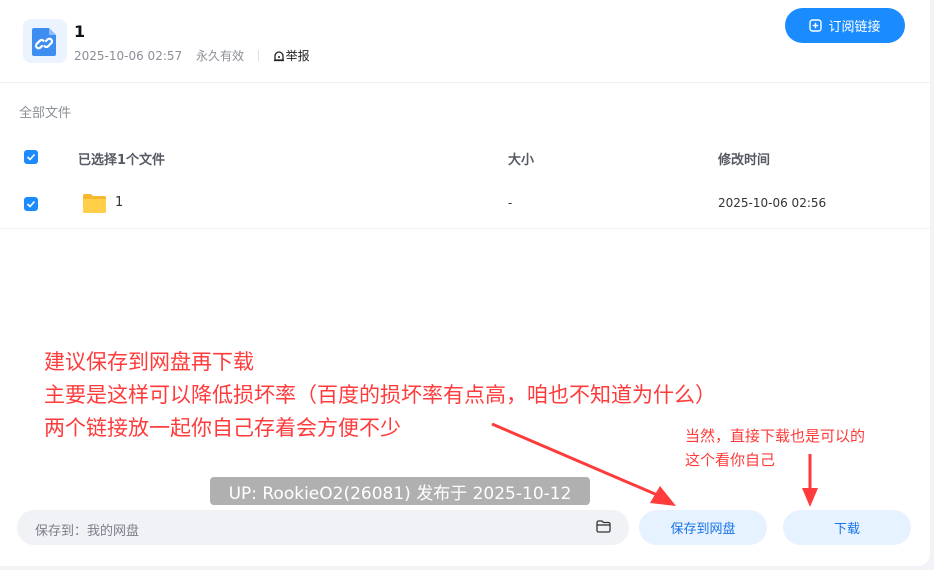 This screenshot has height=570, width=934. I want to click on side-annotation-line-2: 这个看你自己, so click(730, 460).